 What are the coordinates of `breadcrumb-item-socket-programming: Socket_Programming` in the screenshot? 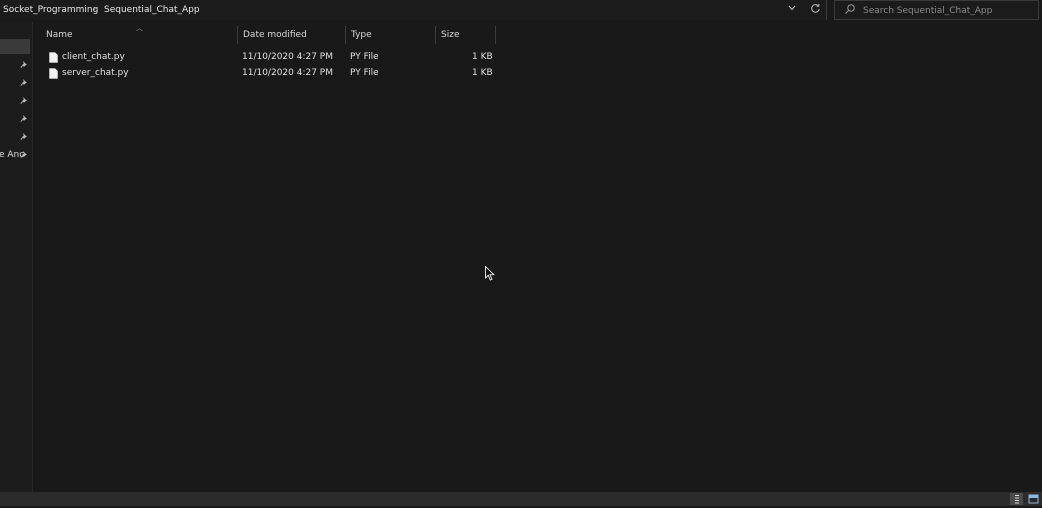 It's located at (50, 10).